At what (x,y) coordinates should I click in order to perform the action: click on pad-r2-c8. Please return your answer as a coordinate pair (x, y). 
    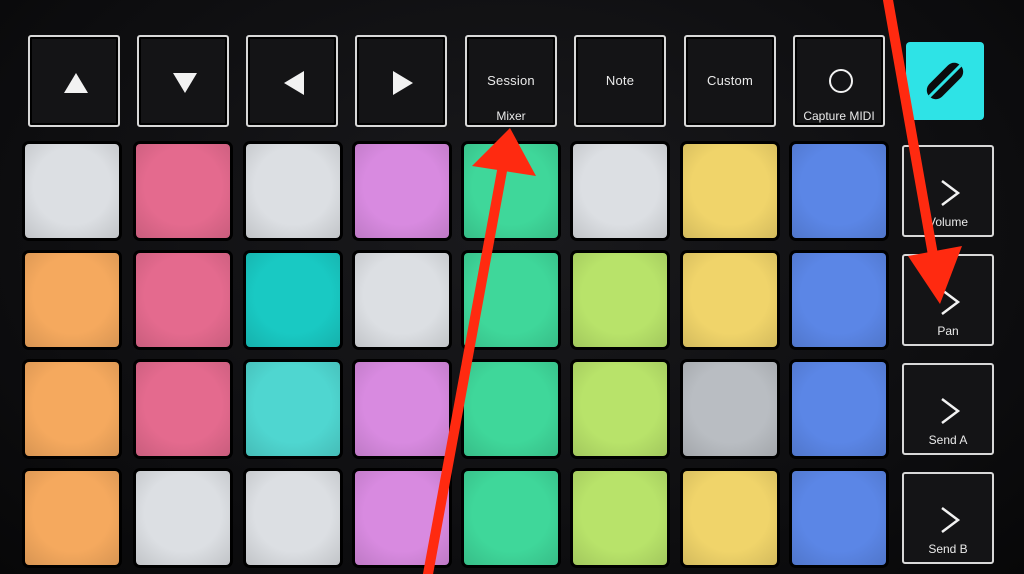
    Looking at the image, I should click on (839, 300).